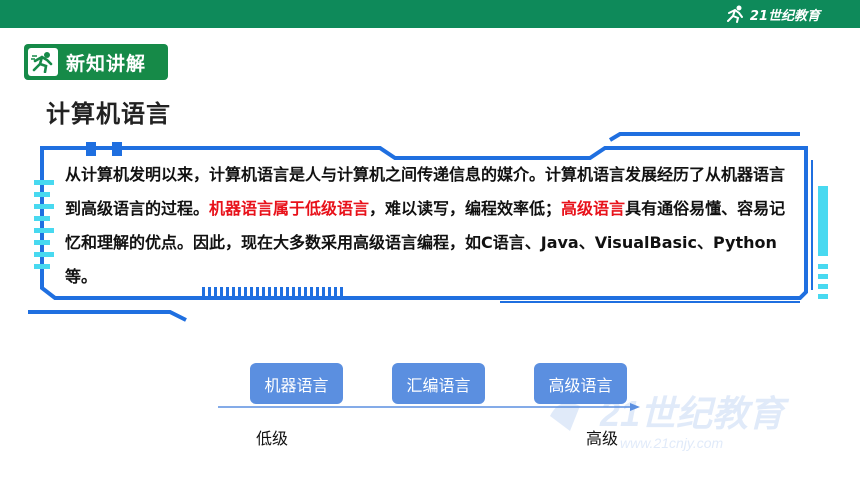 The image size is (860, 484). I want to click on watermark-text: 21世纪教育, so click(694, 413).